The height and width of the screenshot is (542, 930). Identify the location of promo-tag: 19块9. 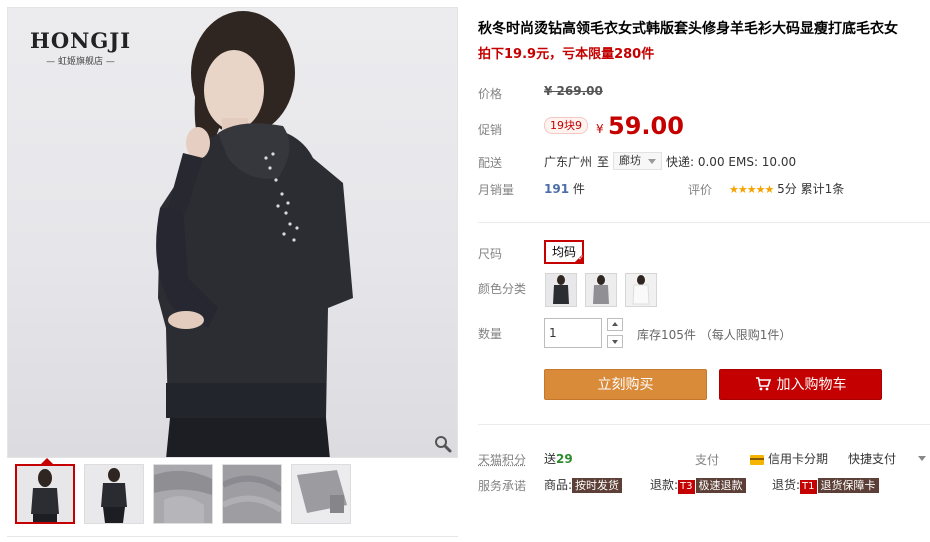
(566, 125).